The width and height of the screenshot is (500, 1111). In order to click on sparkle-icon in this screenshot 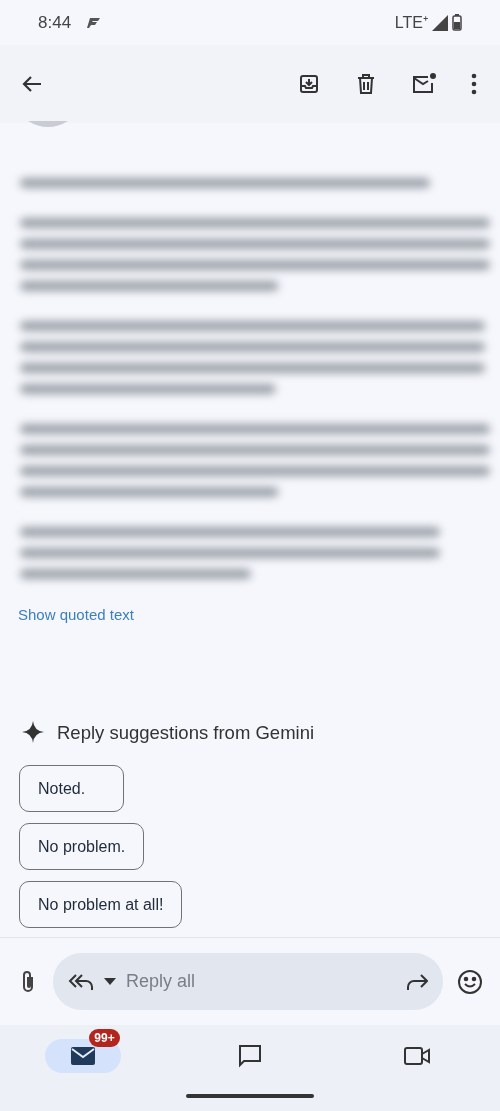, I will do `click(33, 732)`.